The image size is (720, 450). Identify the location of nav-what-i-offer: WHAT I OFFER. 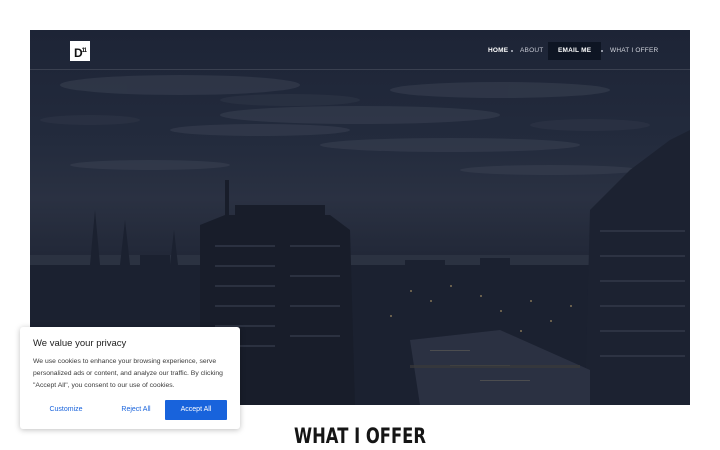
(634, 51).